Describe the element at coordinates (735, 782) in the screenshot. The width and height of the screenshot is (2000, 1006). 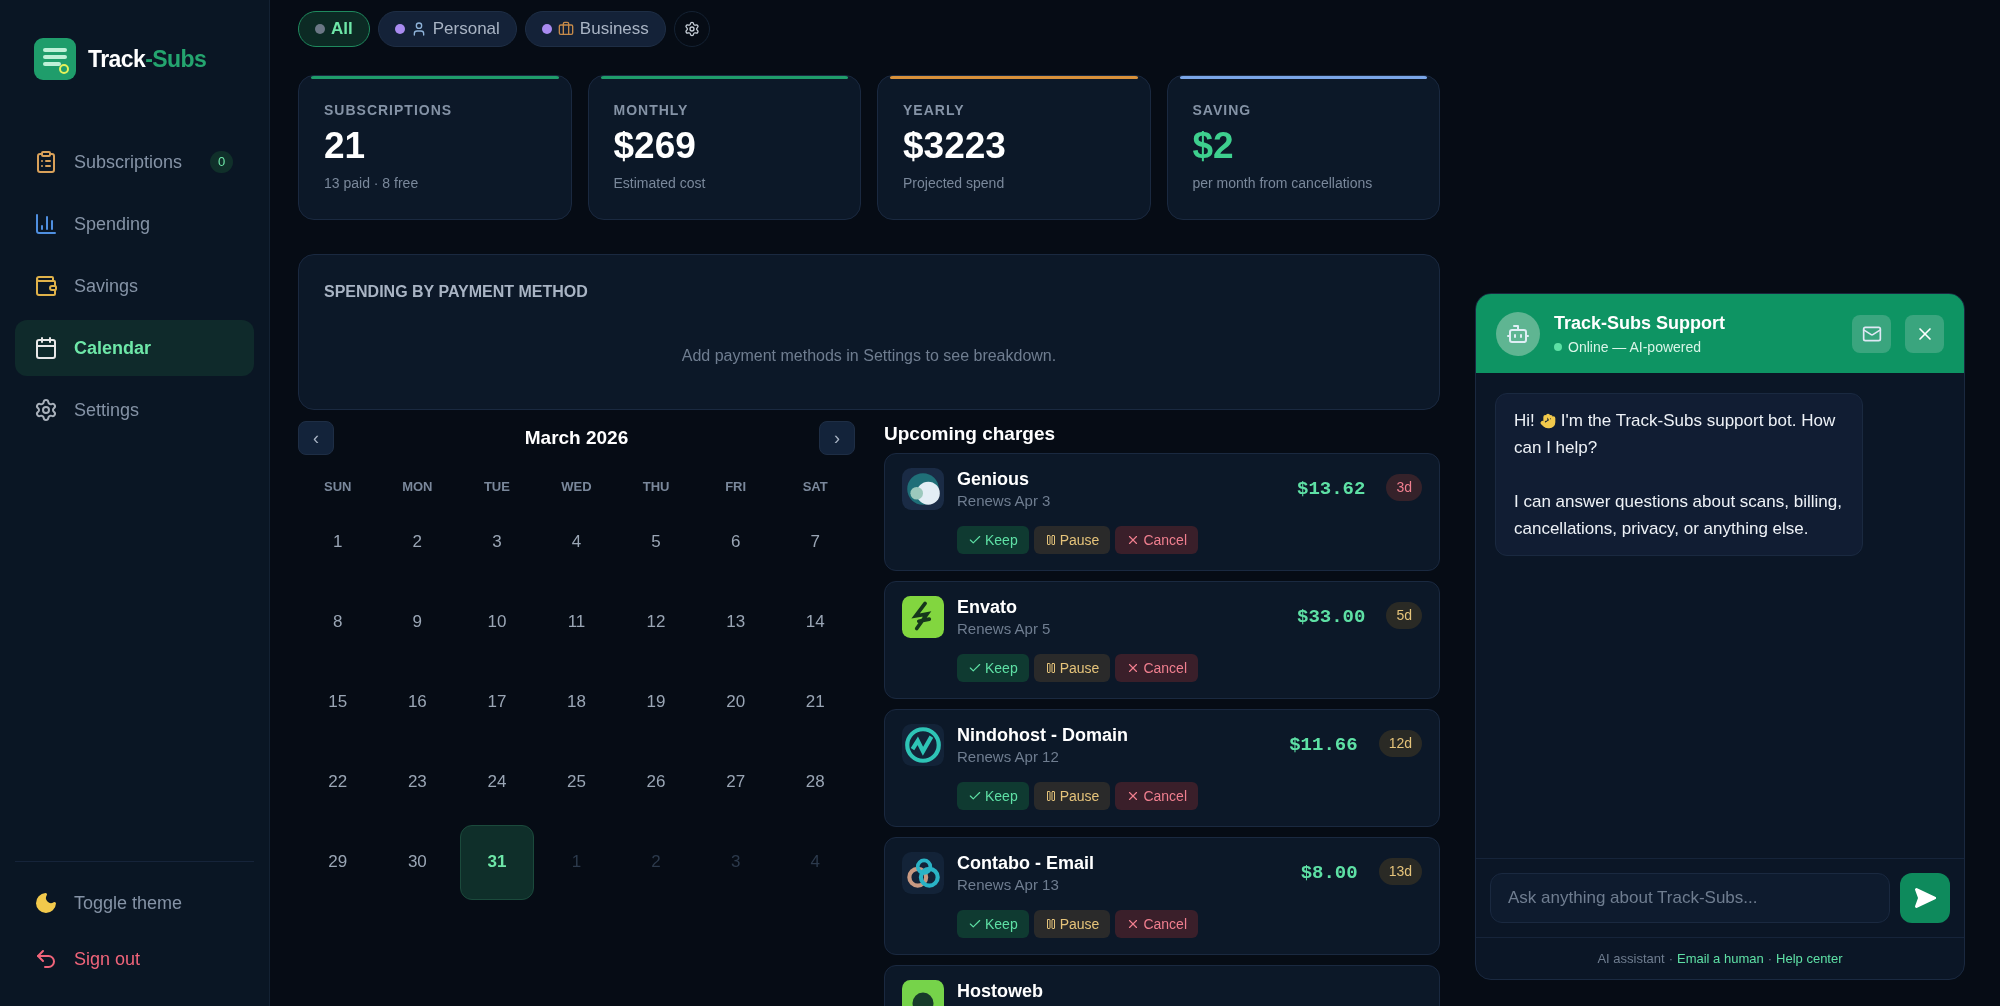
I see `calendar-day: 27` at that location.